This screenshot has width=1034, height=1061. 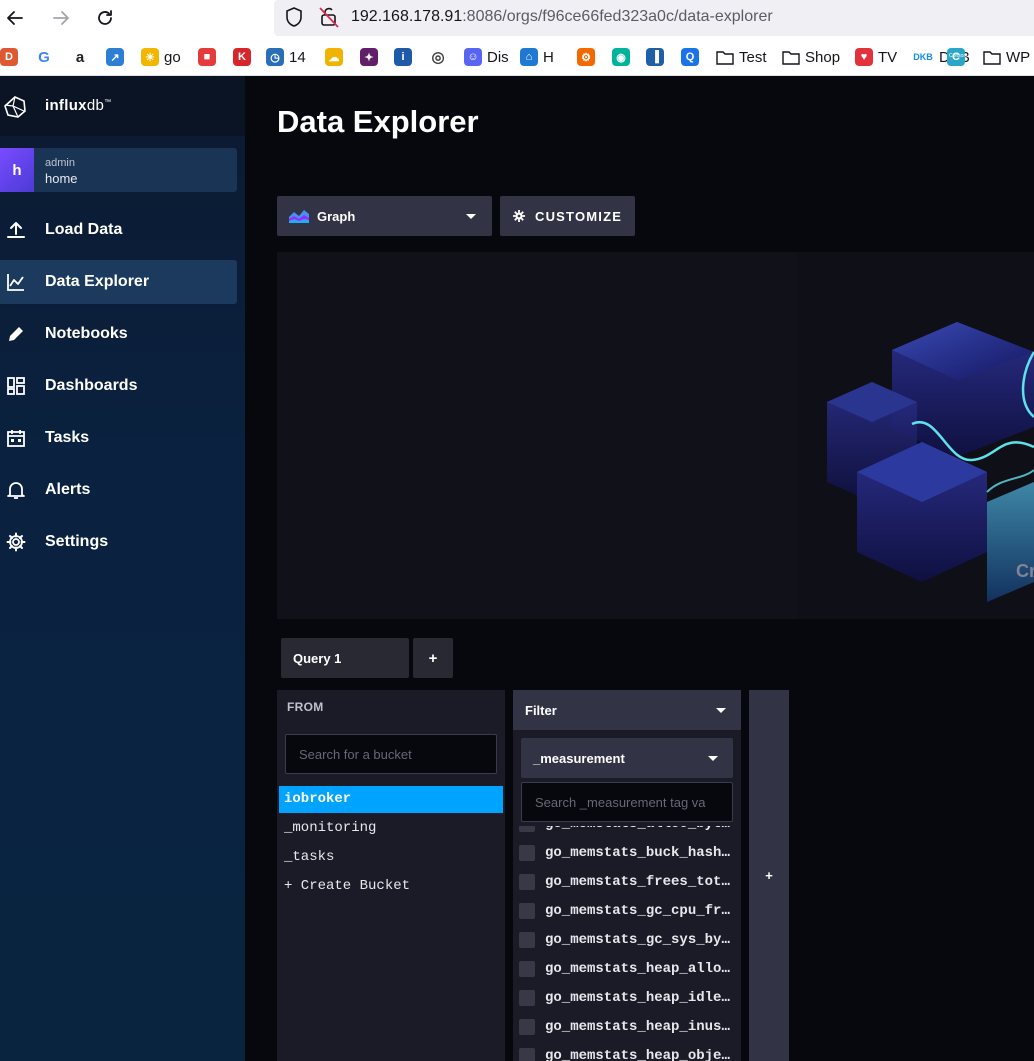 I want to click on bookmark-item: ■, so click(x=207, y=57).